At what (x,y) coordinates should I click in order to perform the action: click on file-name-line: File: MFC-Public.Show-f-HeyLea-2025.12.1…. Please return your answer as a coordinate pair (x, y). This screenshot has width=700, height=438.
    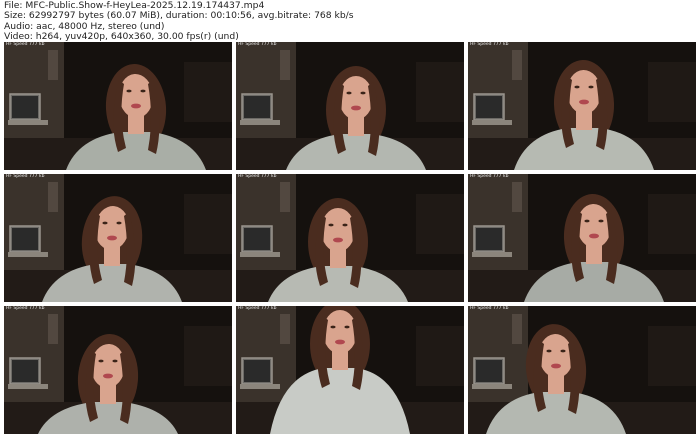
    Looking at the image, I should click on (134, 6).